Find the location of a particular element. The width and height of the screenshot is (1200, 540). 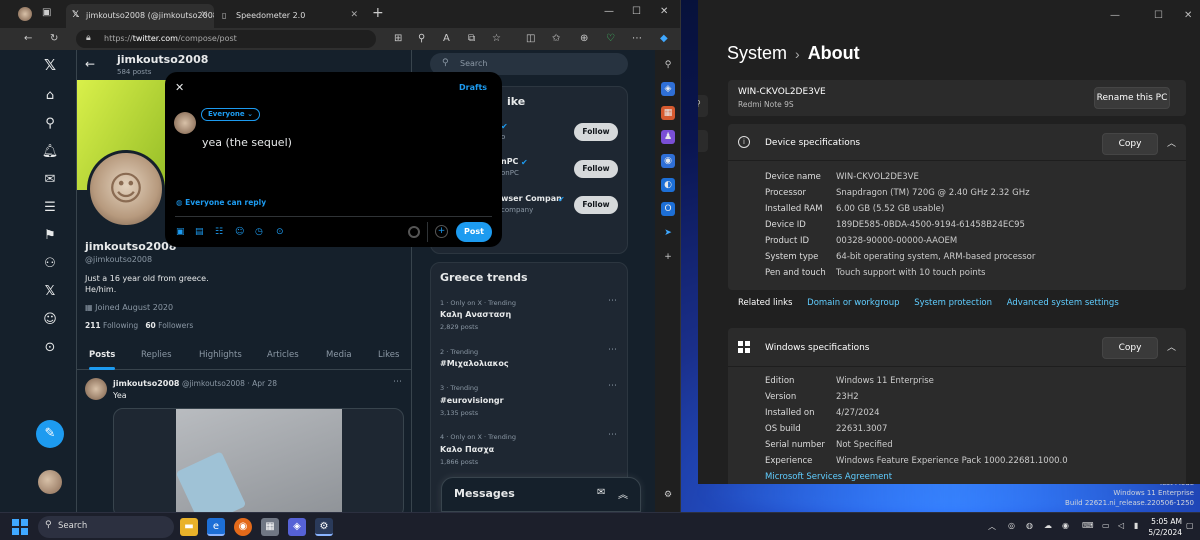

tab-likes: Likes is located at coordinates (388, 355).